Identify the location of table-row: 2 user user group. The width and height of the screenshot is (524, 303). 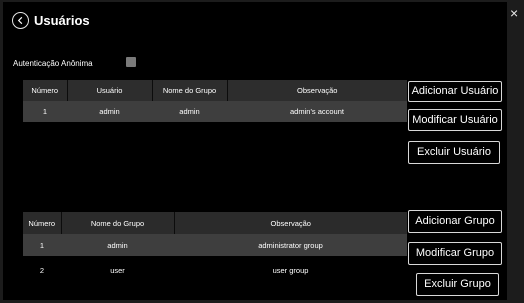
(215, 270).